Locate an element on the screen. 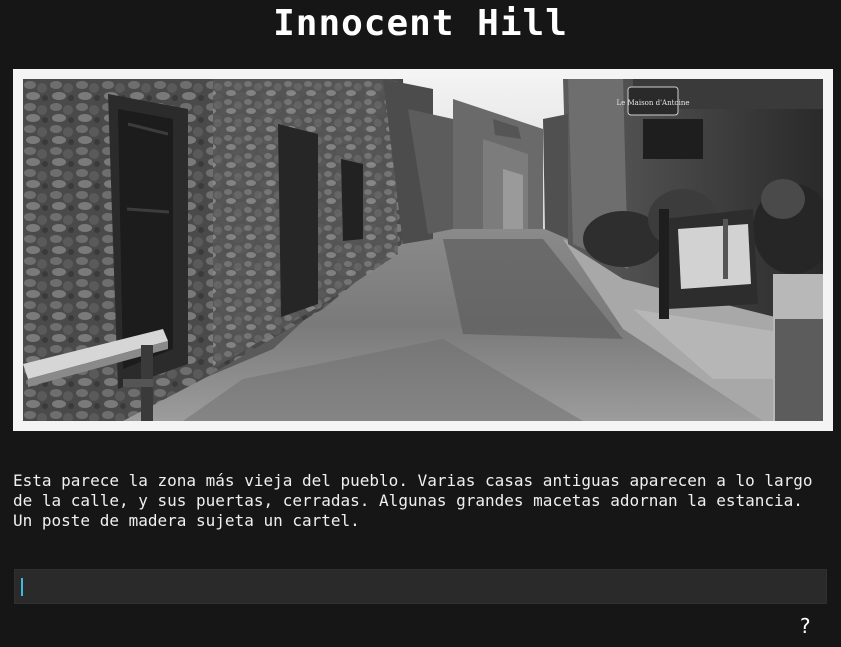  hanging-shop-sign: Le Maison d'Antoine is located at coordinates (652, 103).